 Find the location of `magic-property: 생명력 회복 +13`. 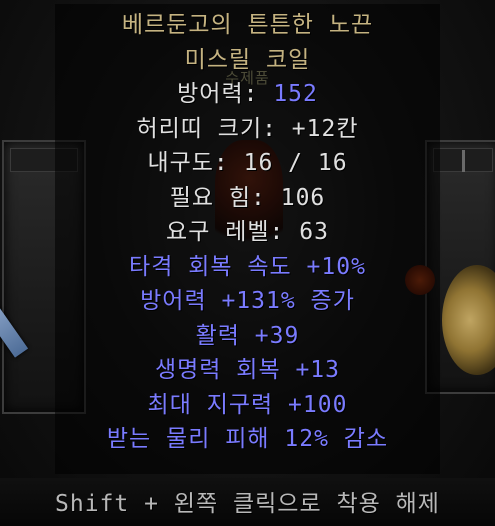

magic-property: 생명력 회복 +13 is located at coordinates (247, 370).